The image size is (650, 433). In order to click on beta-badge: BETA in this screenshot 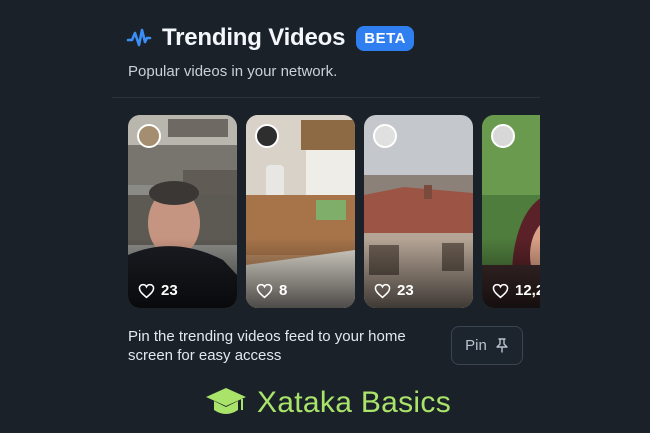, I will do `click(385, 38)`.